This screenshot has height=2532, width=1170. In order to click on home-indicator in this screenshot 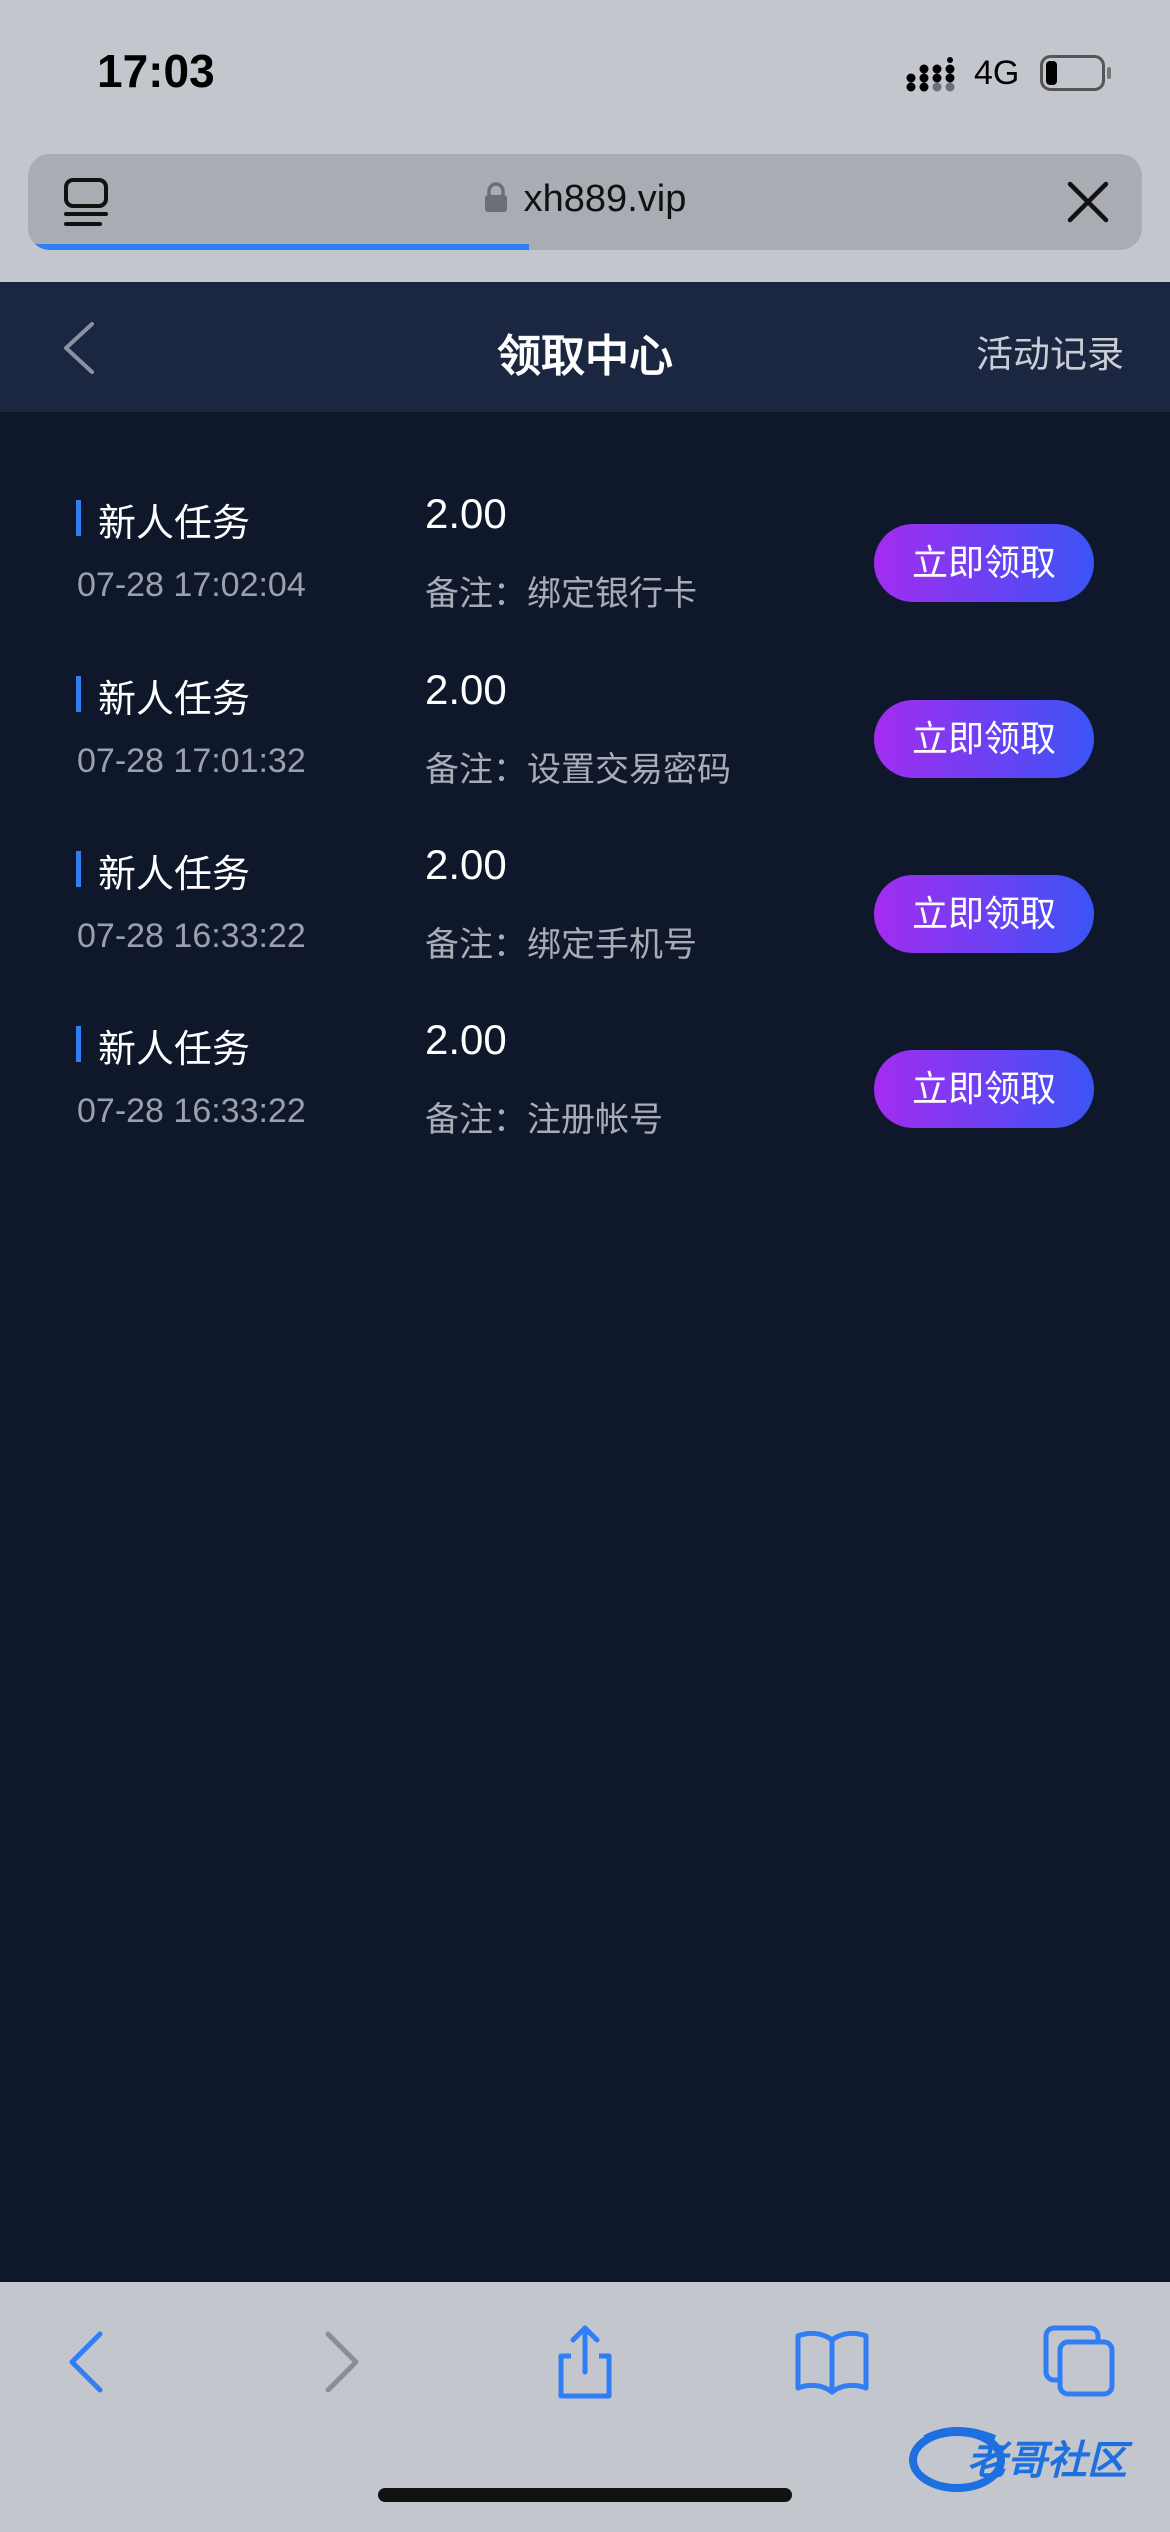, I will do `click(585, 2495)`.